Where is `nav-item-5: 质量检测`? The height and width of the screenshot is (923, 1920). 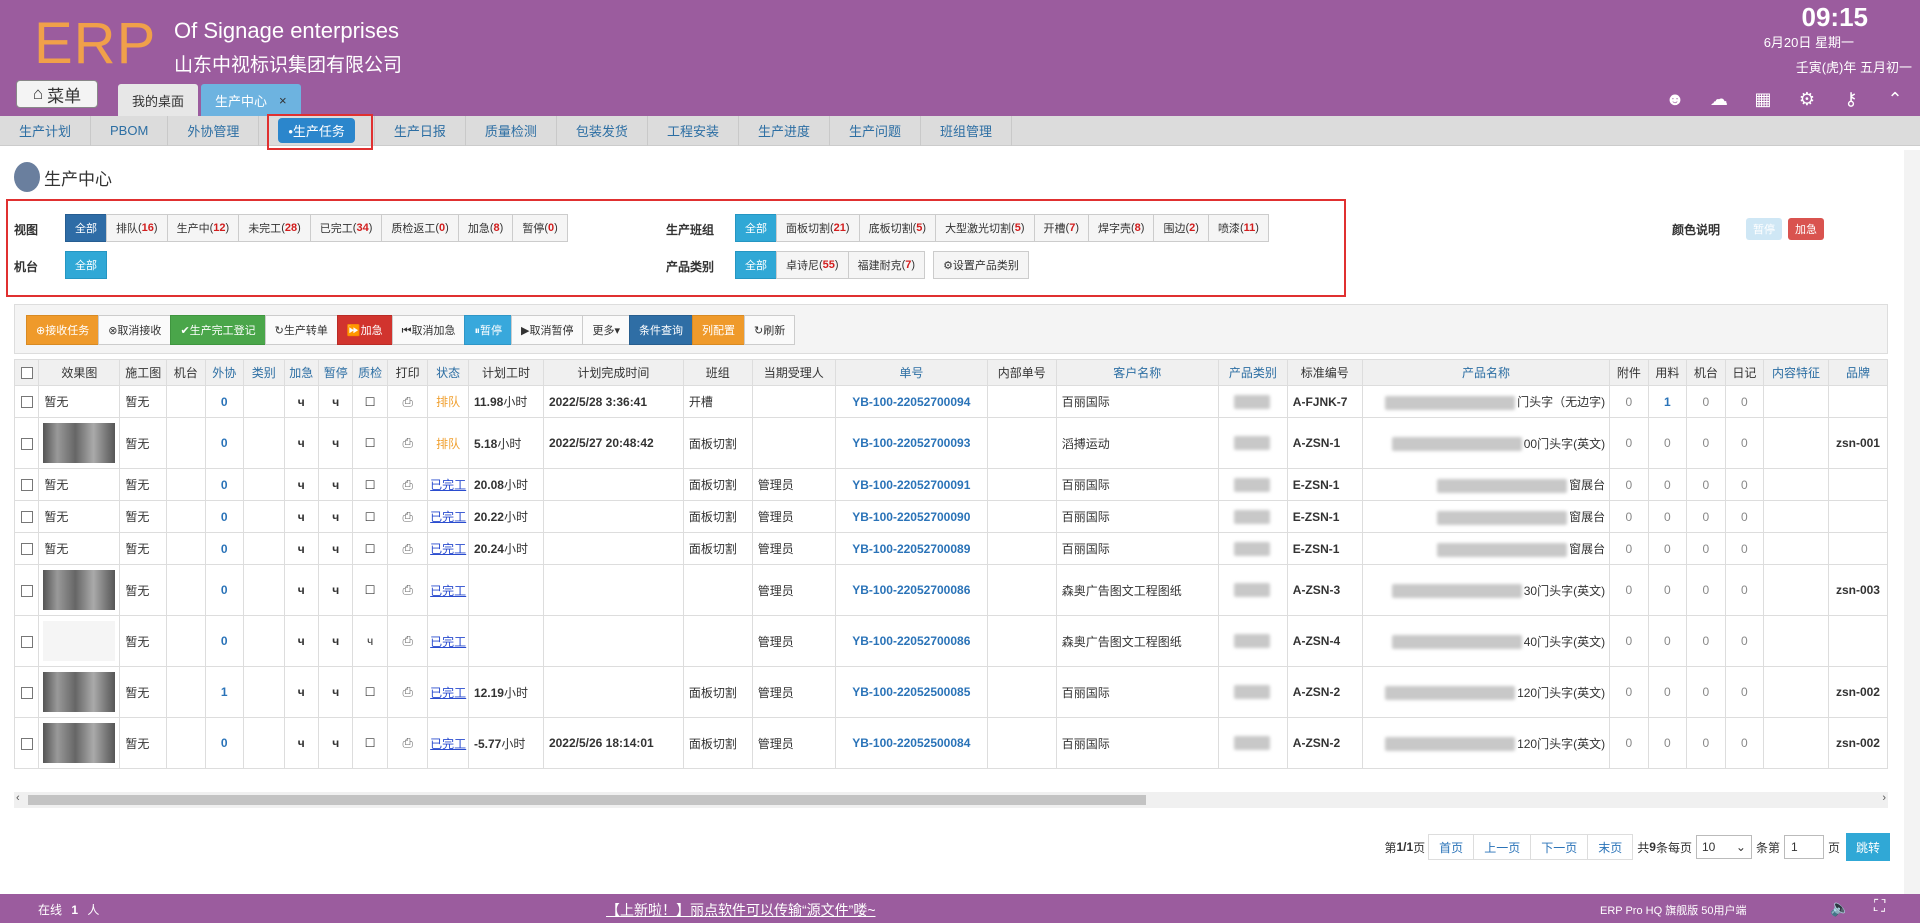 nav-item-5: 质量检测 is located at coordinates (511, 130).